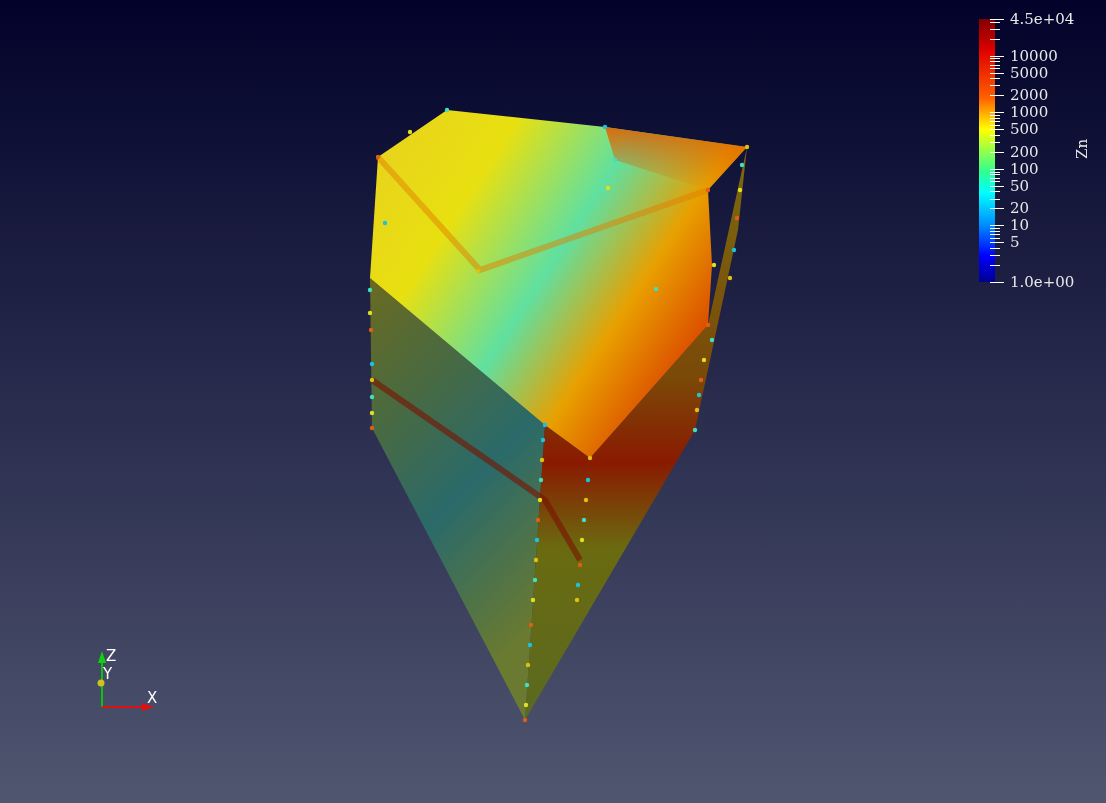  I want to click on scale-label: 5, so click(1015, 242).